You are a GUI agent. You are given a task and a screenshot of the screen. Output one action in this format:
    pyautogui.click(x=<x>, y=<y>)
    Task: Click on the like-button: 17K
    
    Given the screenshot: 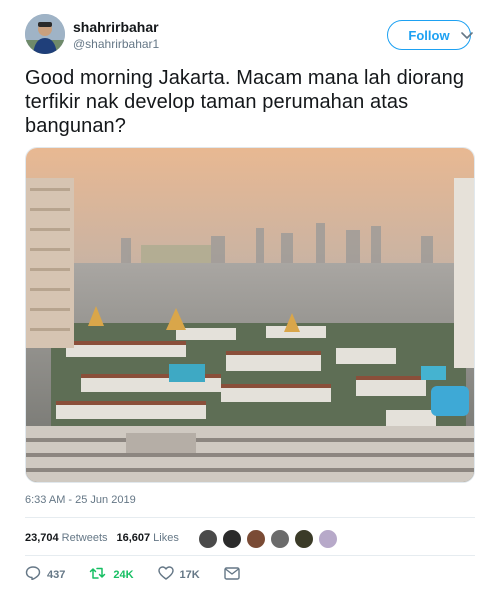 What is the action you would take?
    pyautogui.click(x=178, y=574)
    